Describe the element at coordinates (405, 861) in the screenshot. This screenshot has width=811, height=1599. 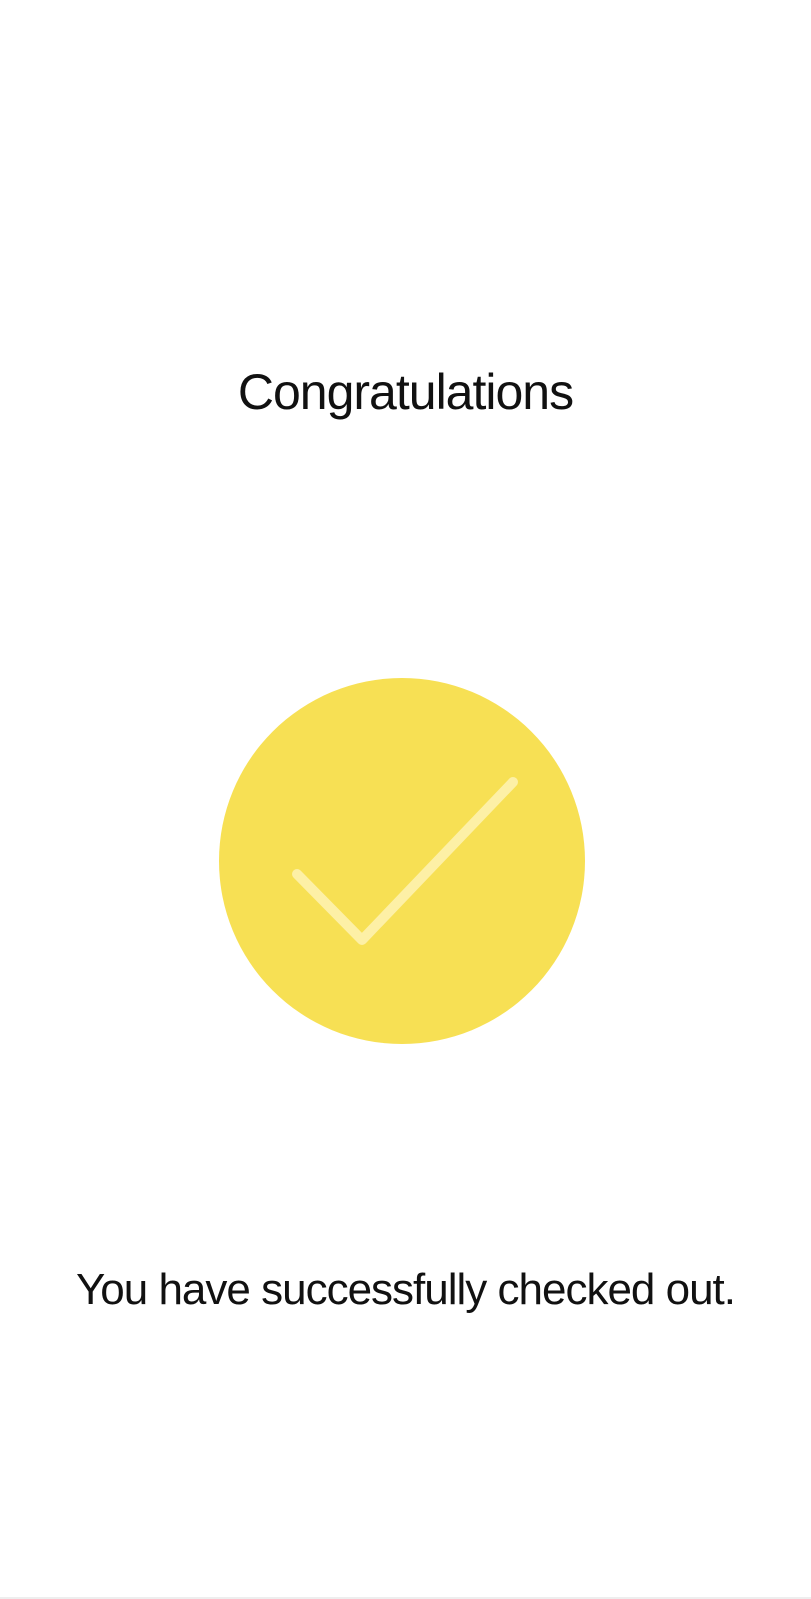
I see `checkmark-icon` at that location.